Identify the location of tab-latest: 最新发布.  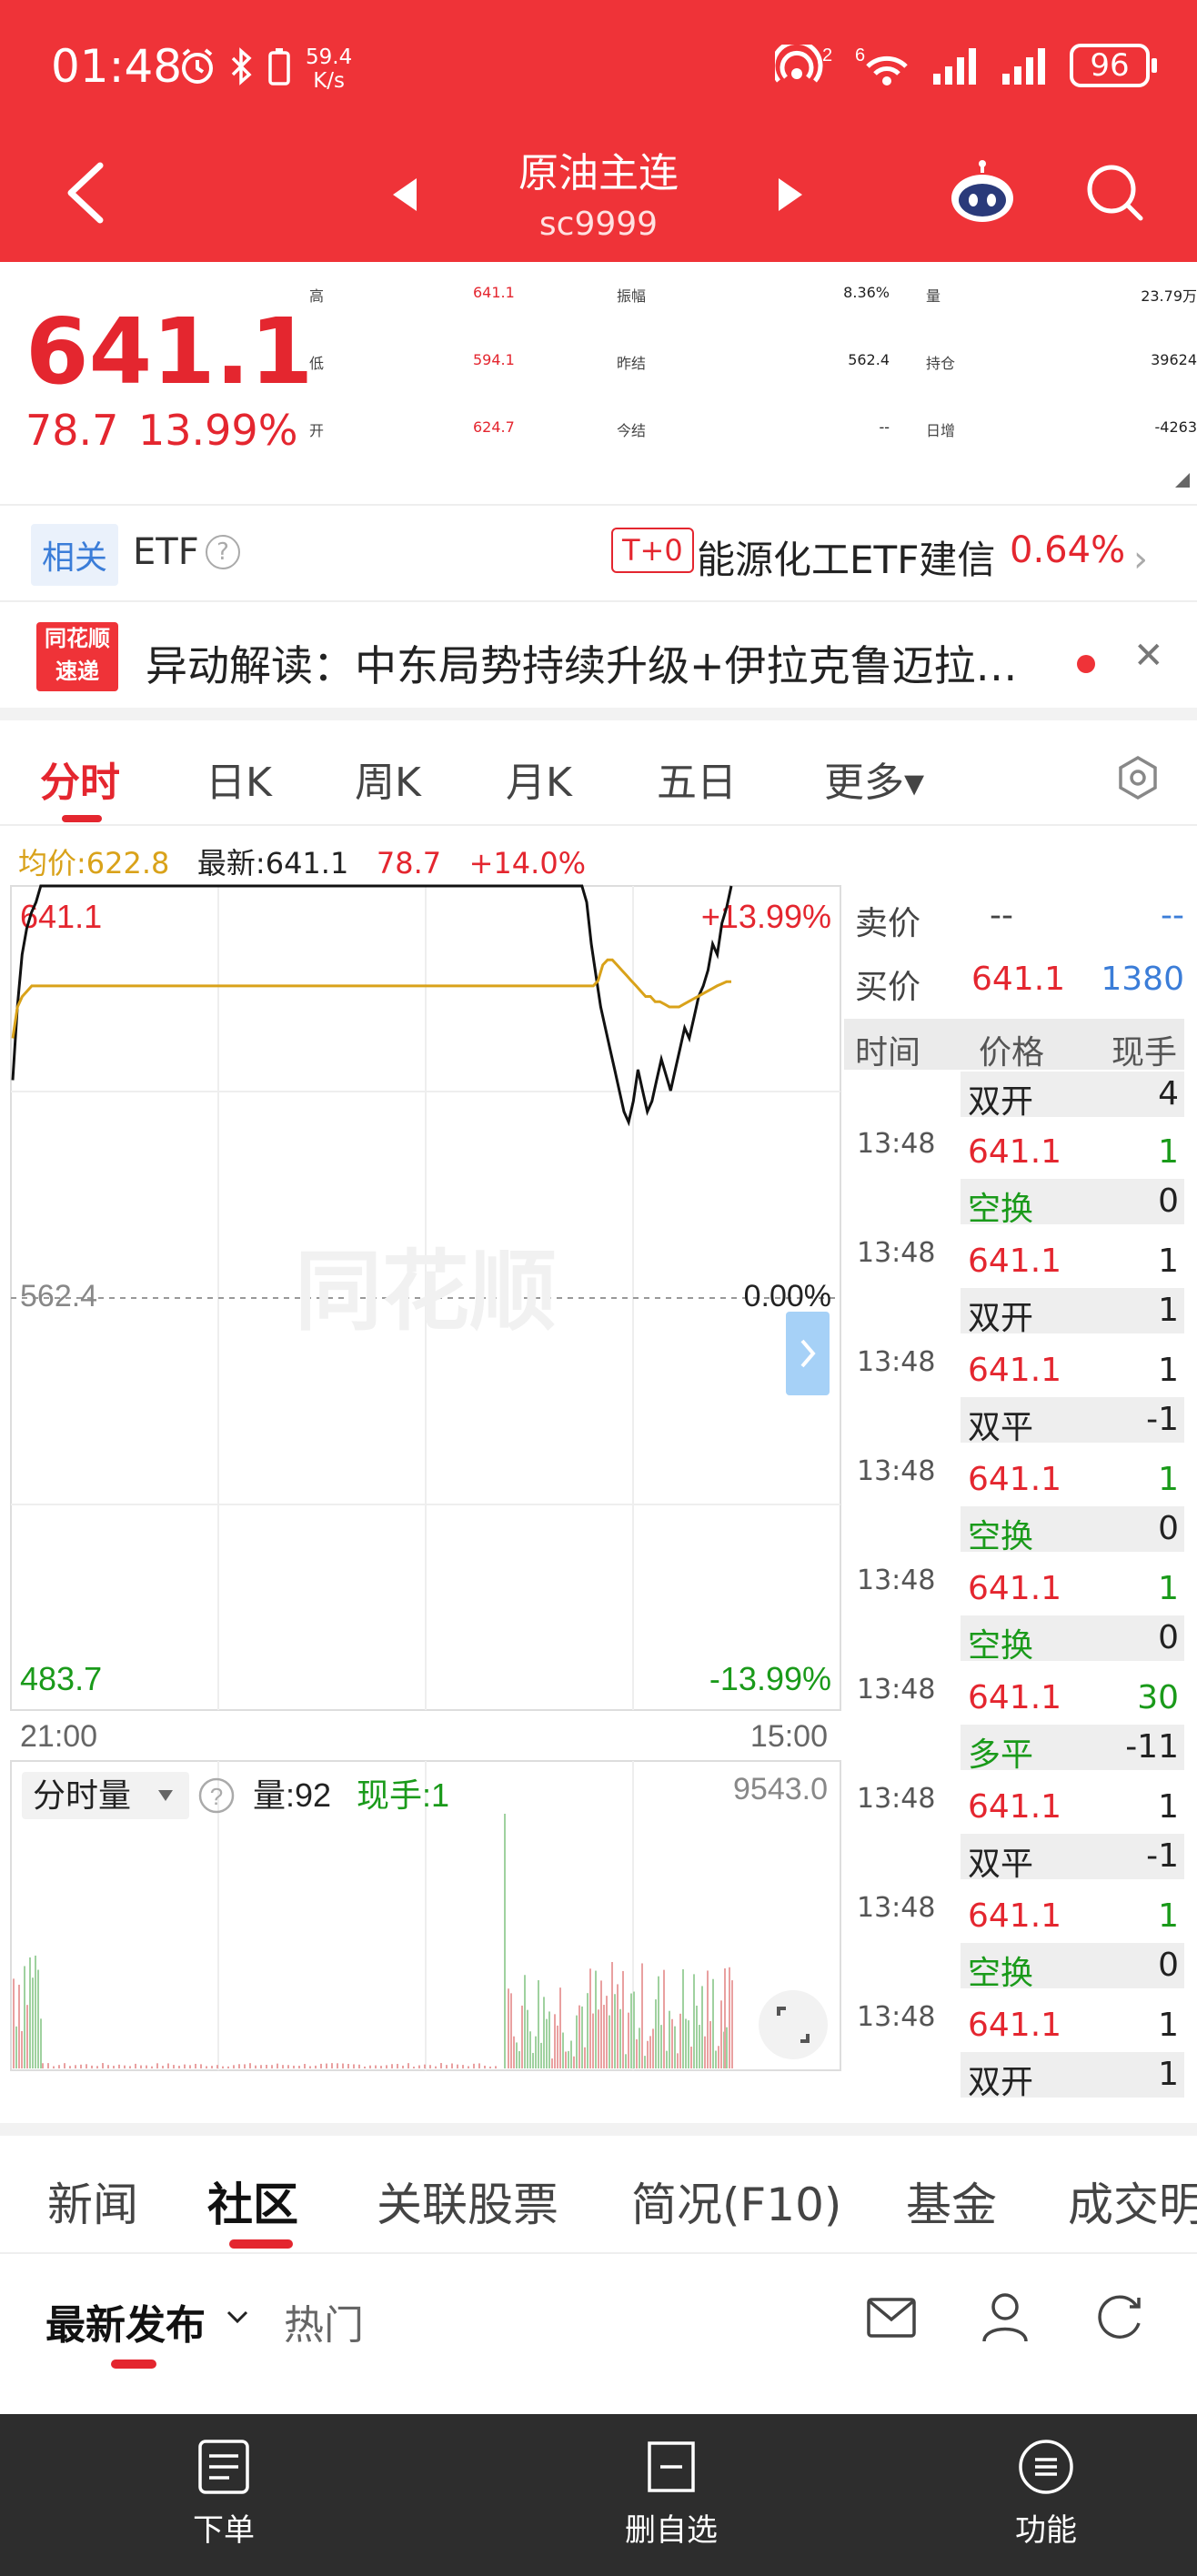
(125, 2321).